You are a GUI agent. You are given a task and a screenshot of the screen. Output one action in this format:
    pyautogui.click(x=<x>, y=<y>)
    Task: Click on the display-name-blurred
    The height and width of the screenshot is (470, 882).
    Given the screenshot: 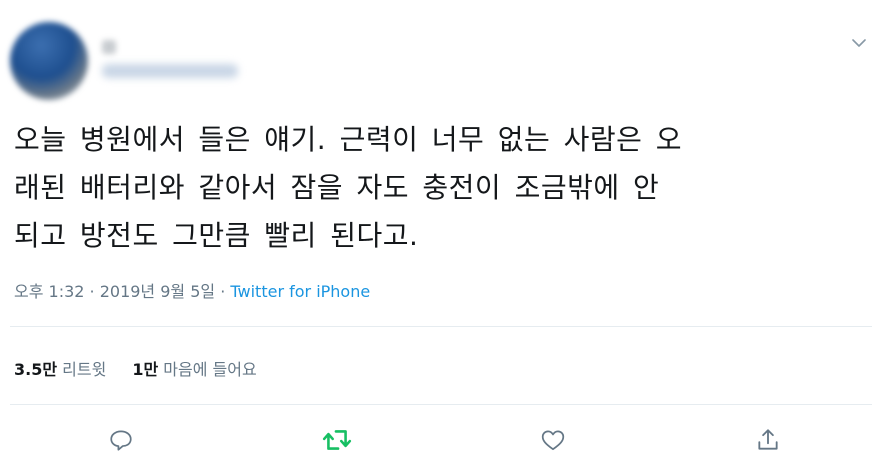 What is the action you would take?
    pyautogui.click(x=109, y=47)
    